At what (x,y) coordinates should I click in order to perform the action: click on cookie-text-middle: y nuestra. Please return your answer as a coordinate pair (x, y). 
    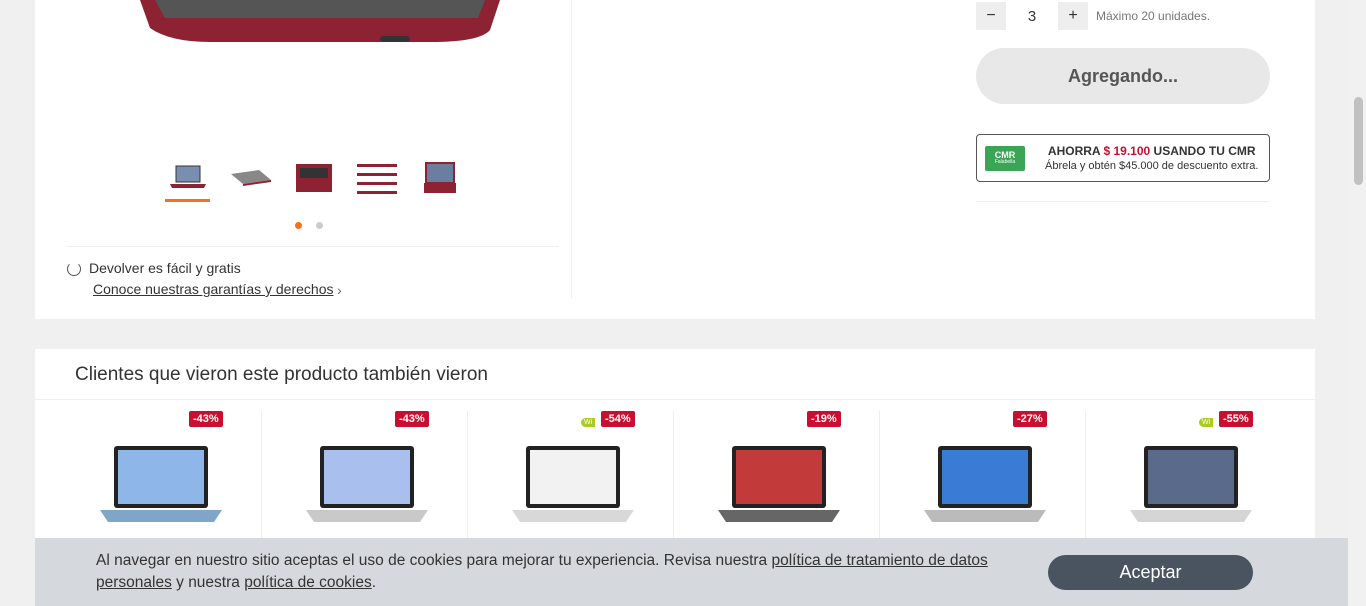
    Looking at the image, I should click on (208, 582).